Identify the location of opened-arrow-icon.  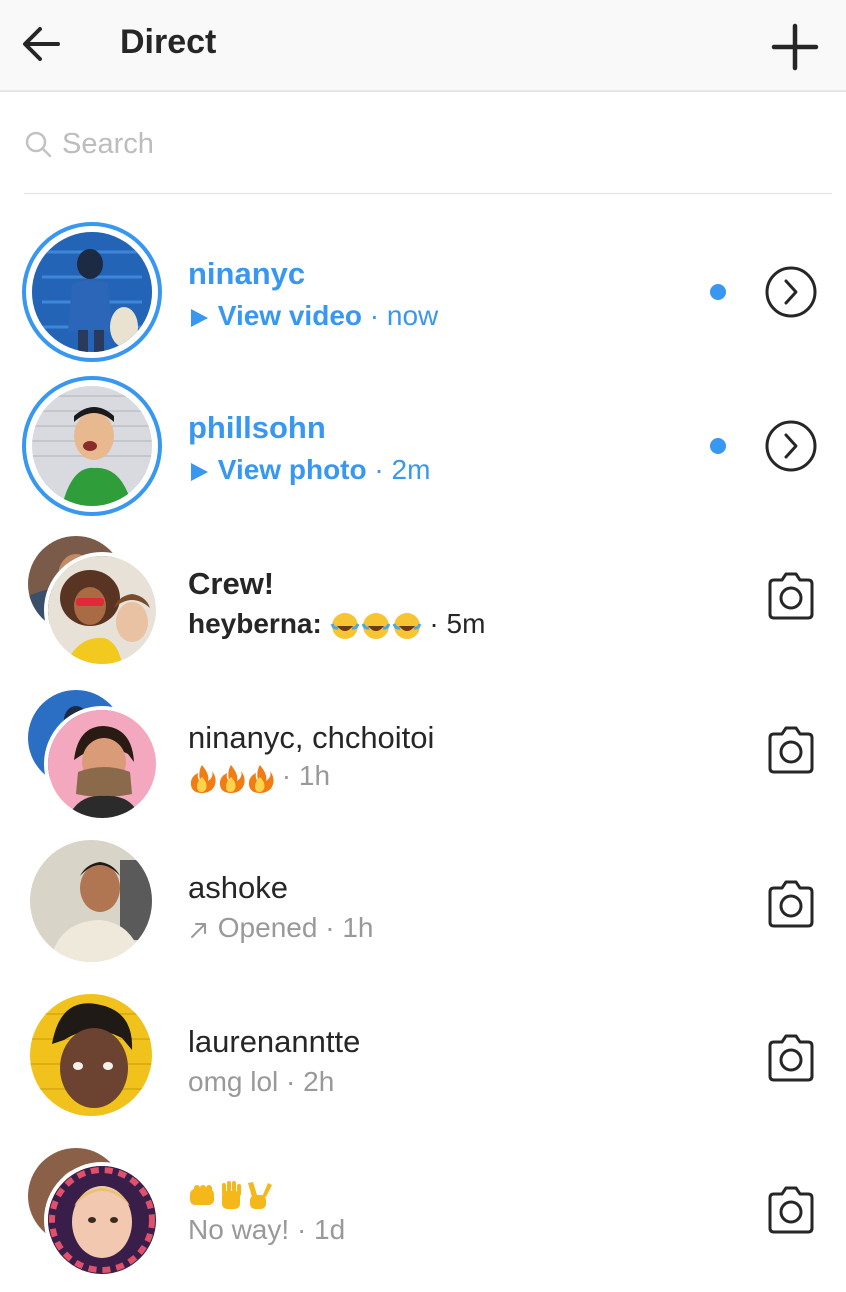
(198, 930).